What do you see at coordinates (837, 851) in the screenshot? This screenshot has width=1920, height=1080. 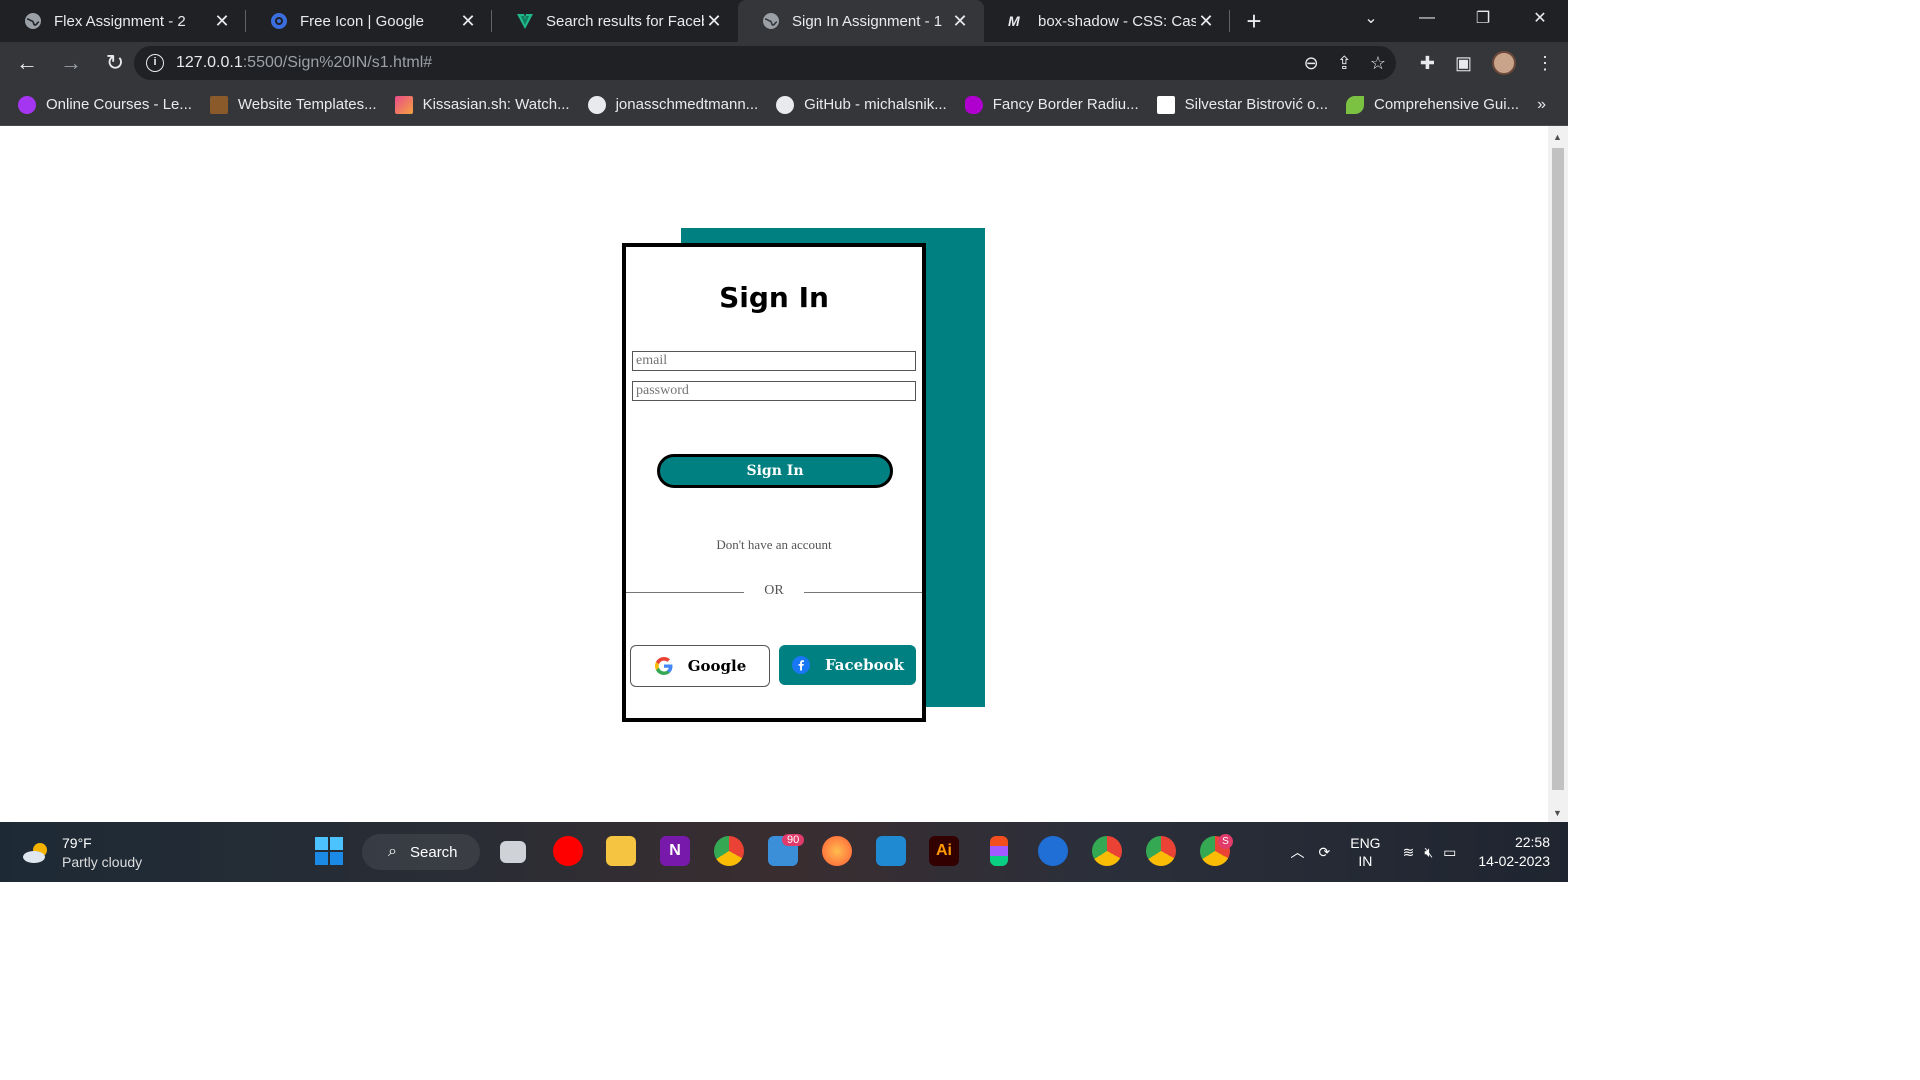 I see `firefox-icon` at bounding box center [837, 851].